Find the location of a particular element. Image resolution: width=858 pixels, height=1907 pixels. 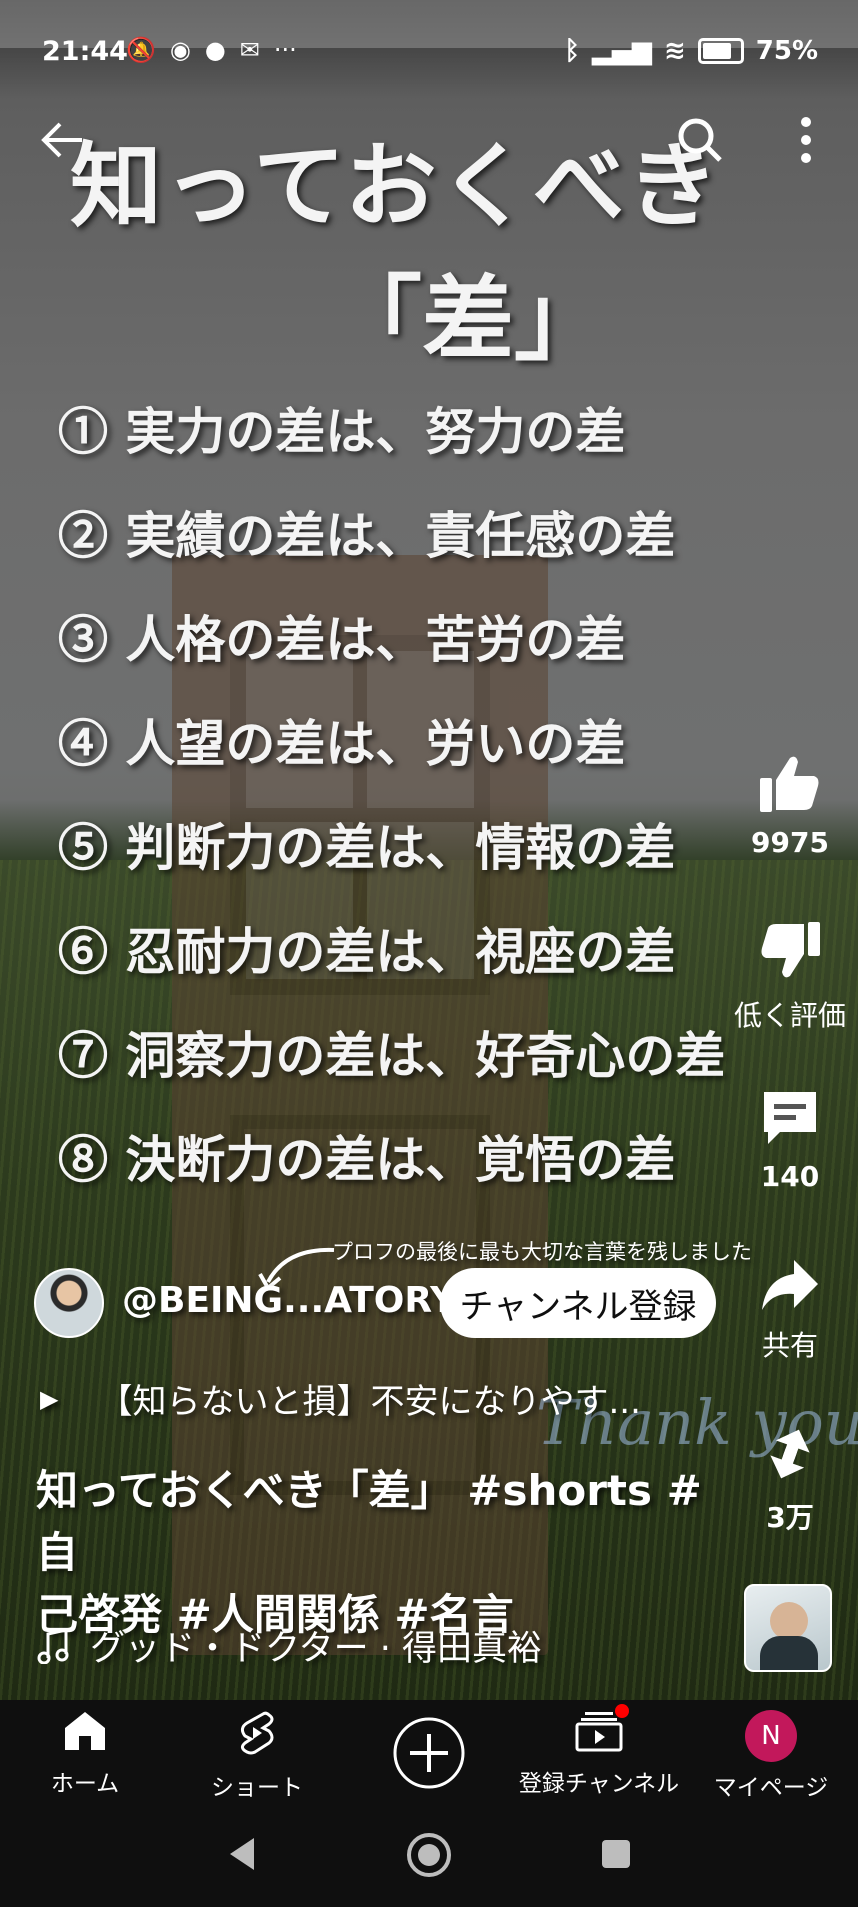

like-count: 9975 is located at coordinates (790, 842).